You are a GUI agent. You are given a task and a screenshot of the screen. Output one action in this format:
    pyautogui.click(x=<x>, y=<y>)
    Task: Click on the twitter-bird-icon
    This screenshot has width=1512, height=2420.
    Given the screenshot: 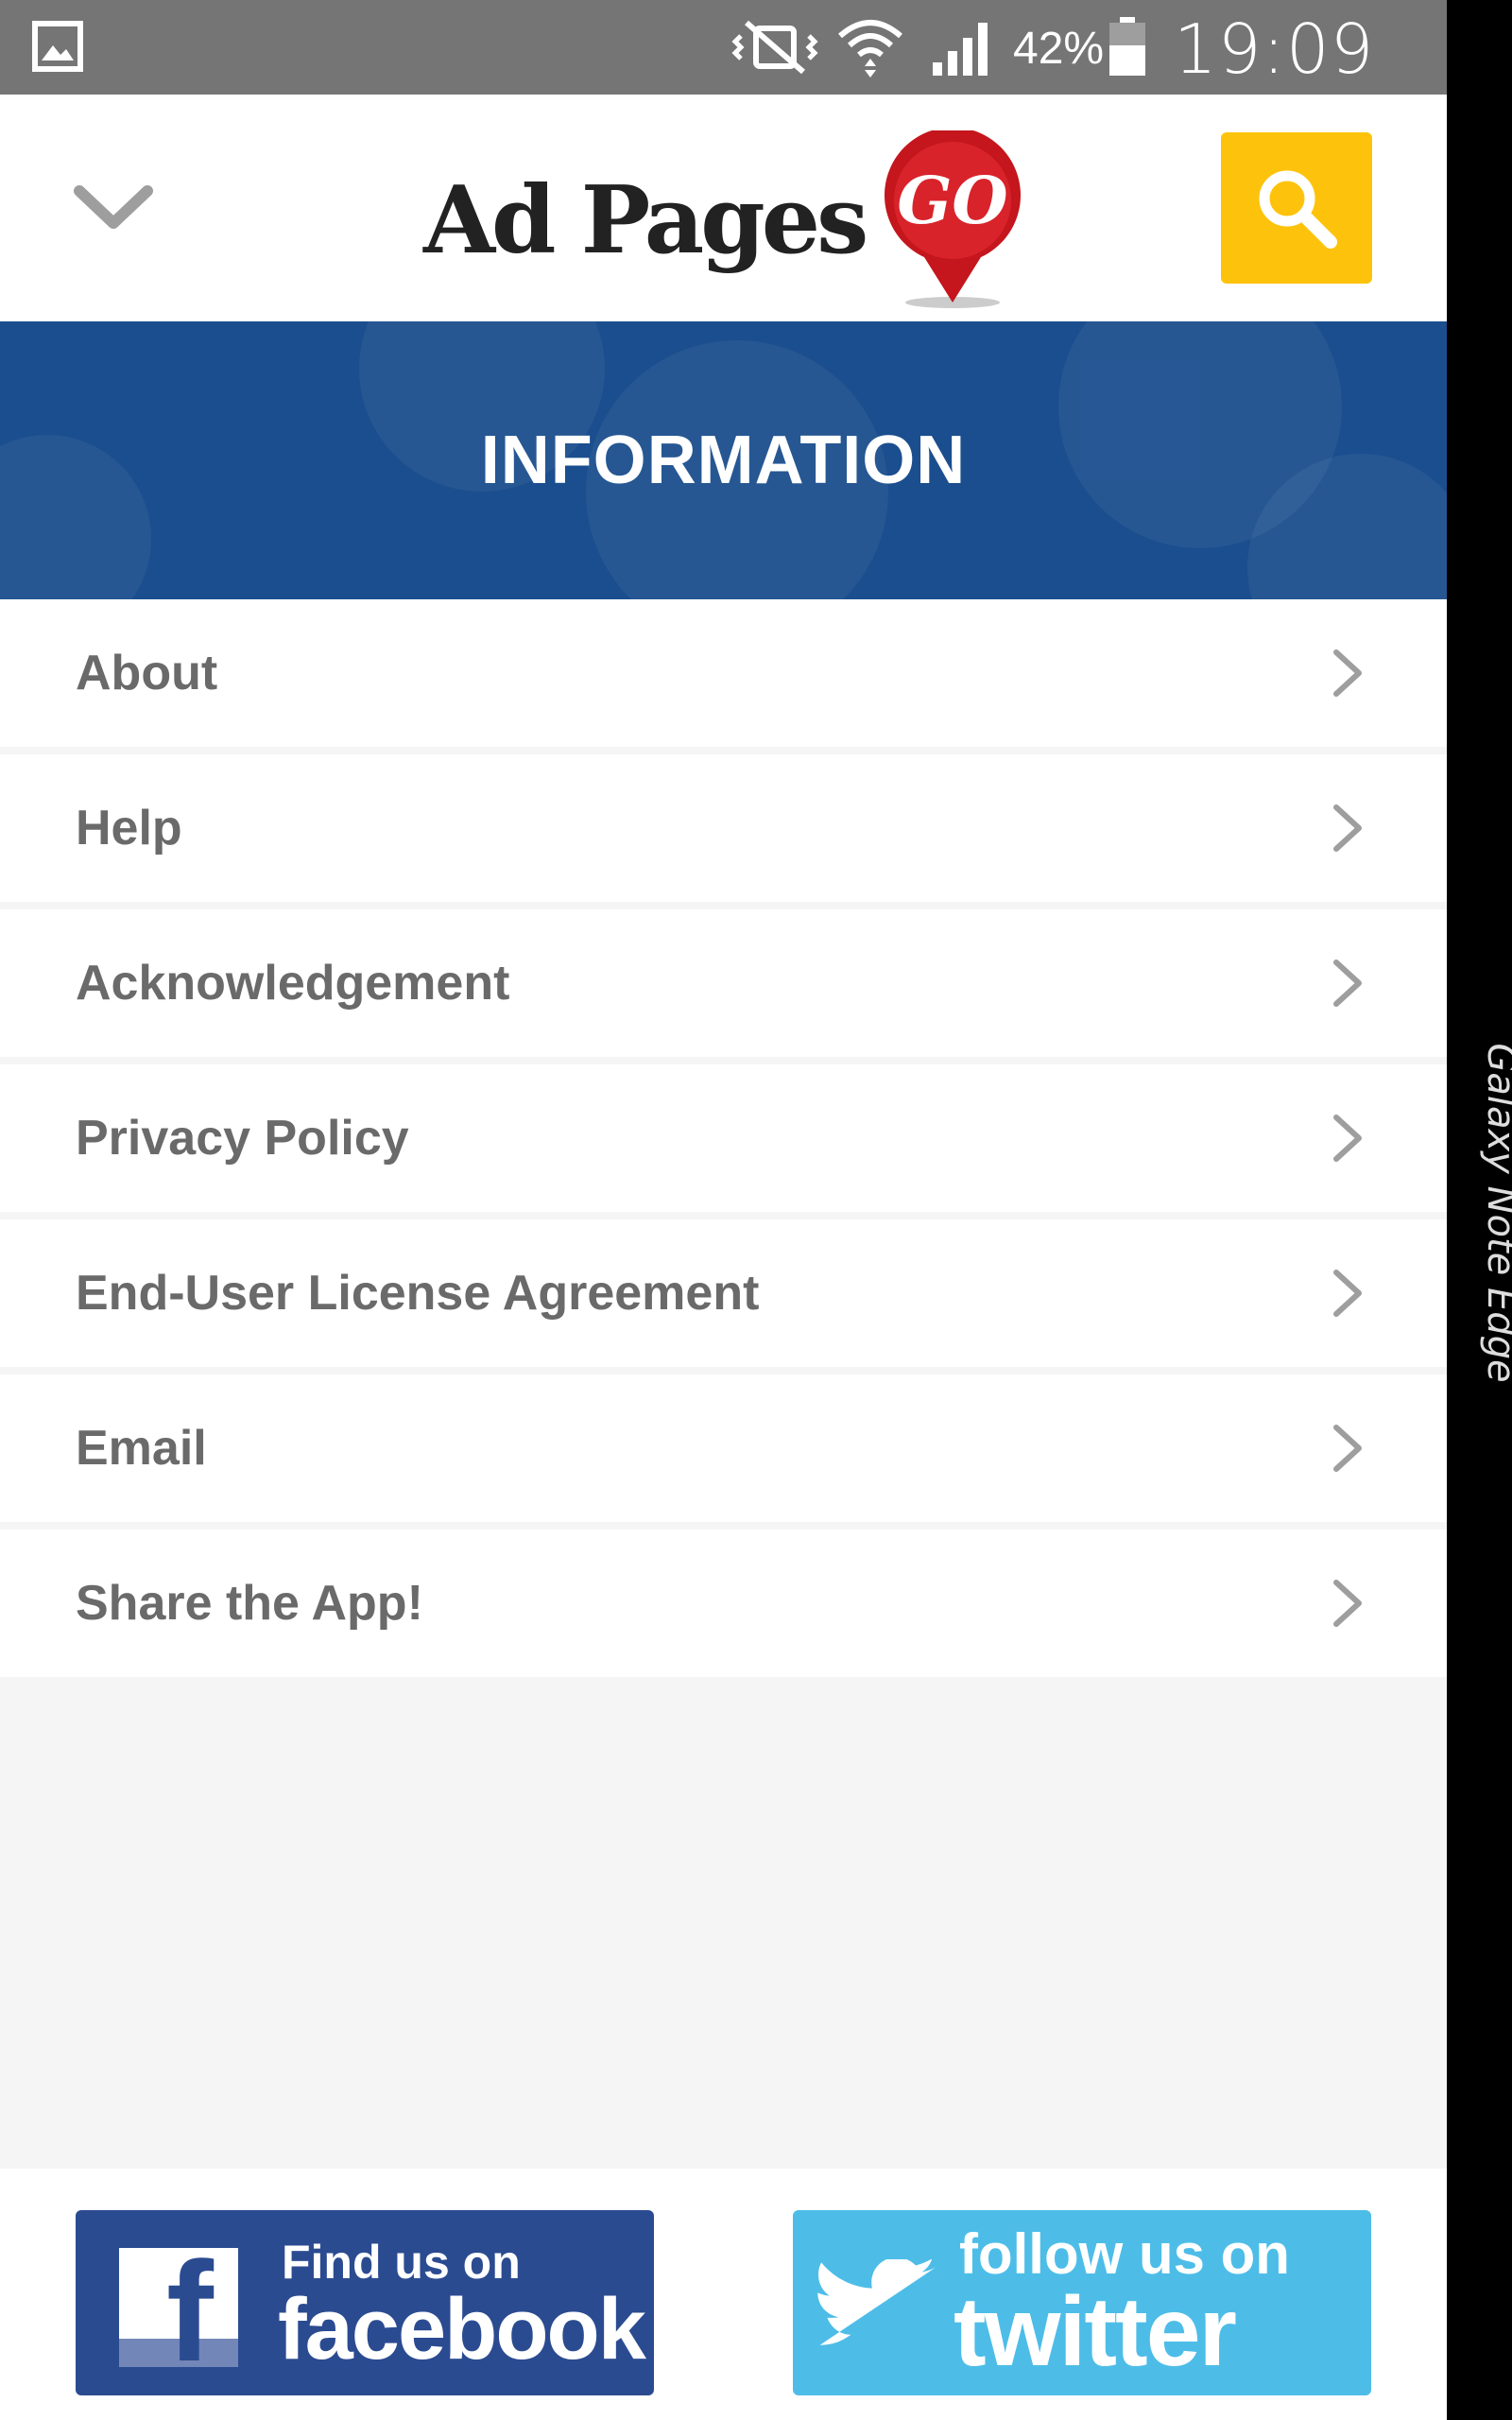 What is the action you would take?
    pyautogui.click(x=876, y=2302)
    